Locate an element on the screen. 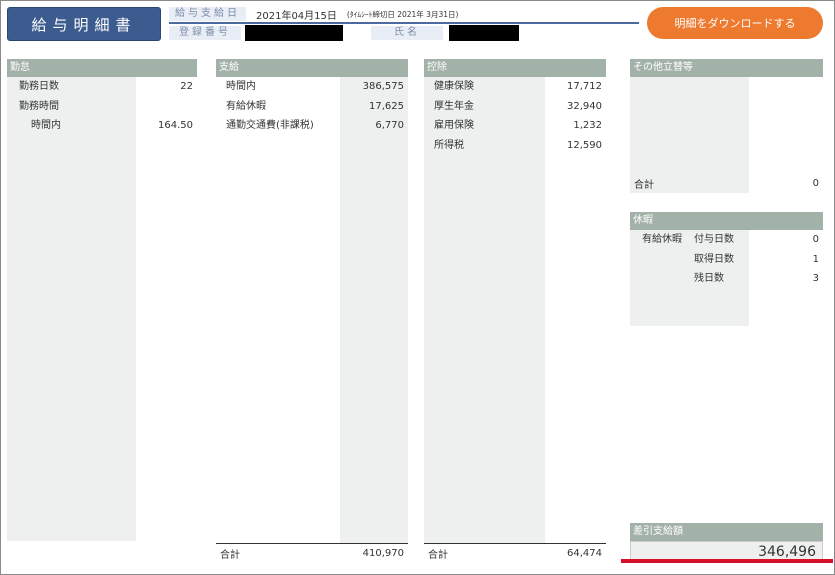 This screenshot has height=575, width=835. employee-name-label: 氏名 is located at coordinates (407, 33).